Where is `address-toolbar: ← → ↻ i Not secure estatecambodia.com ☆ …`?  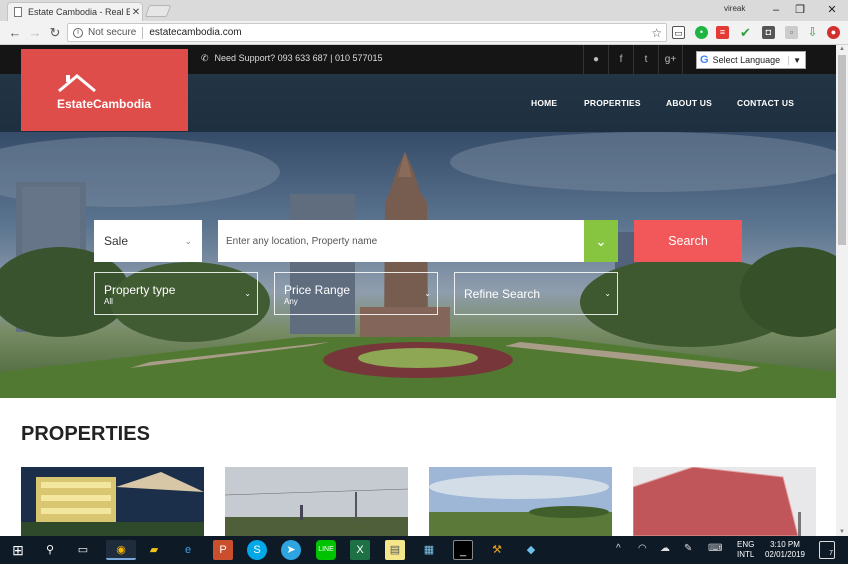
address-toolbar: ← → ↻ i Not secure estatecambodia.com ☆ … is located at coordinates (424, 33).